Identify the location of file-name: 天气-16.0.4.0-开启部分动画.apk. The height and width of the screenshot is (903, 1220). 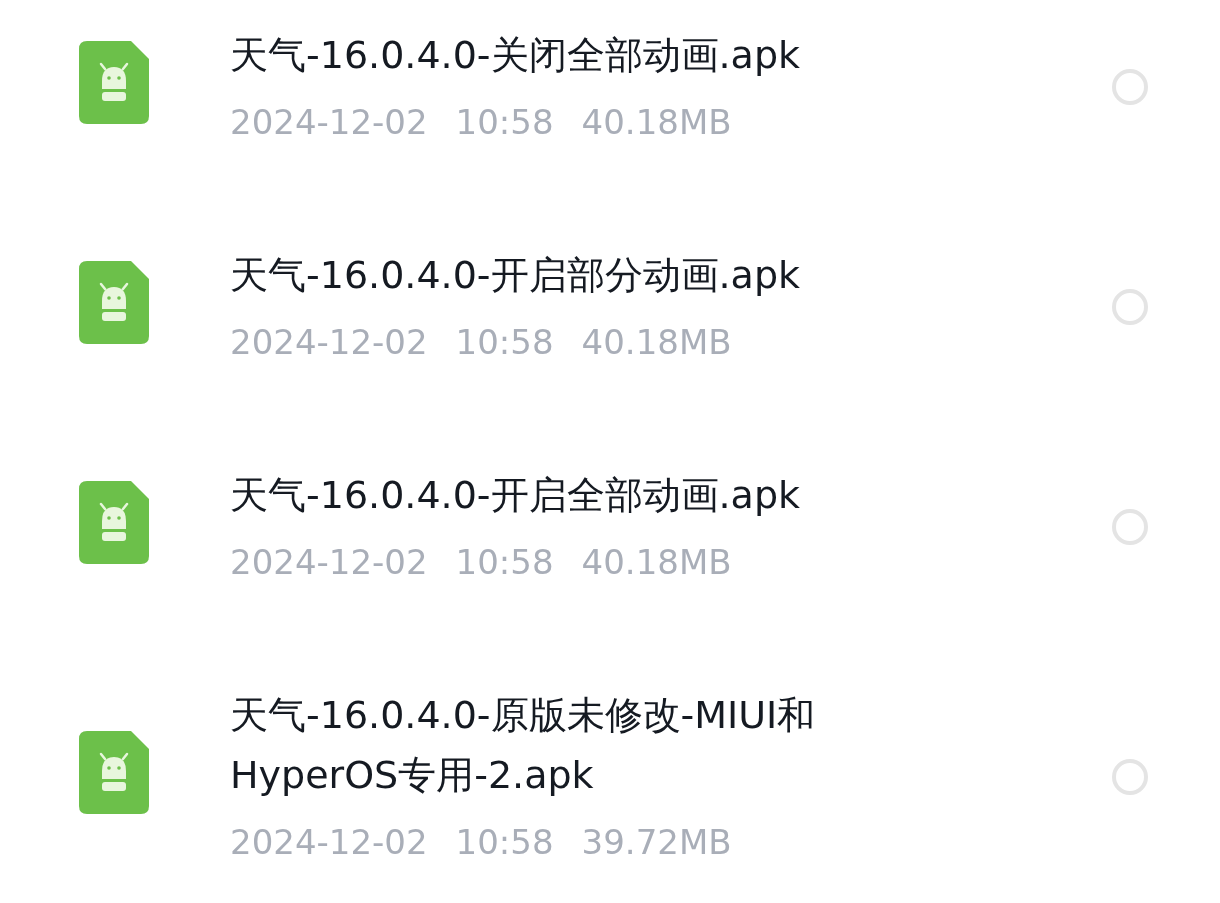
(516, 275).